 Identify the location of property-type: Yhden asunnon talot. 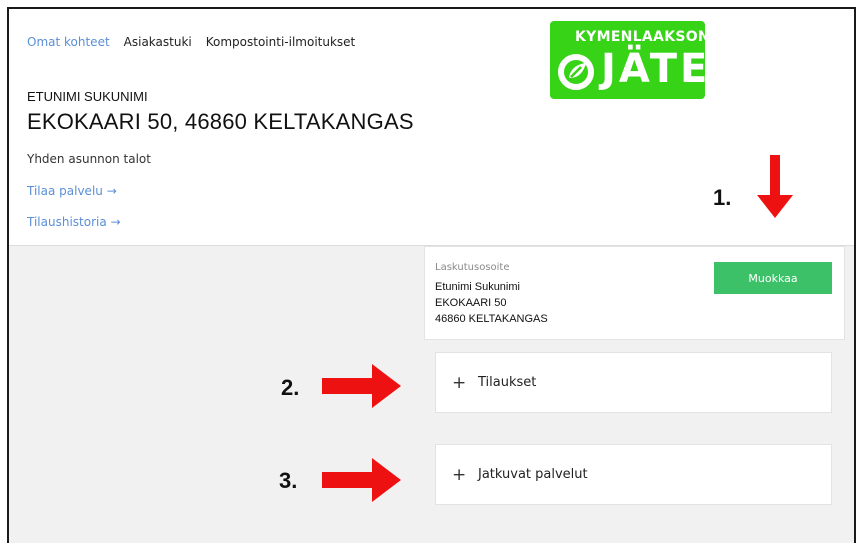
(89, 159).